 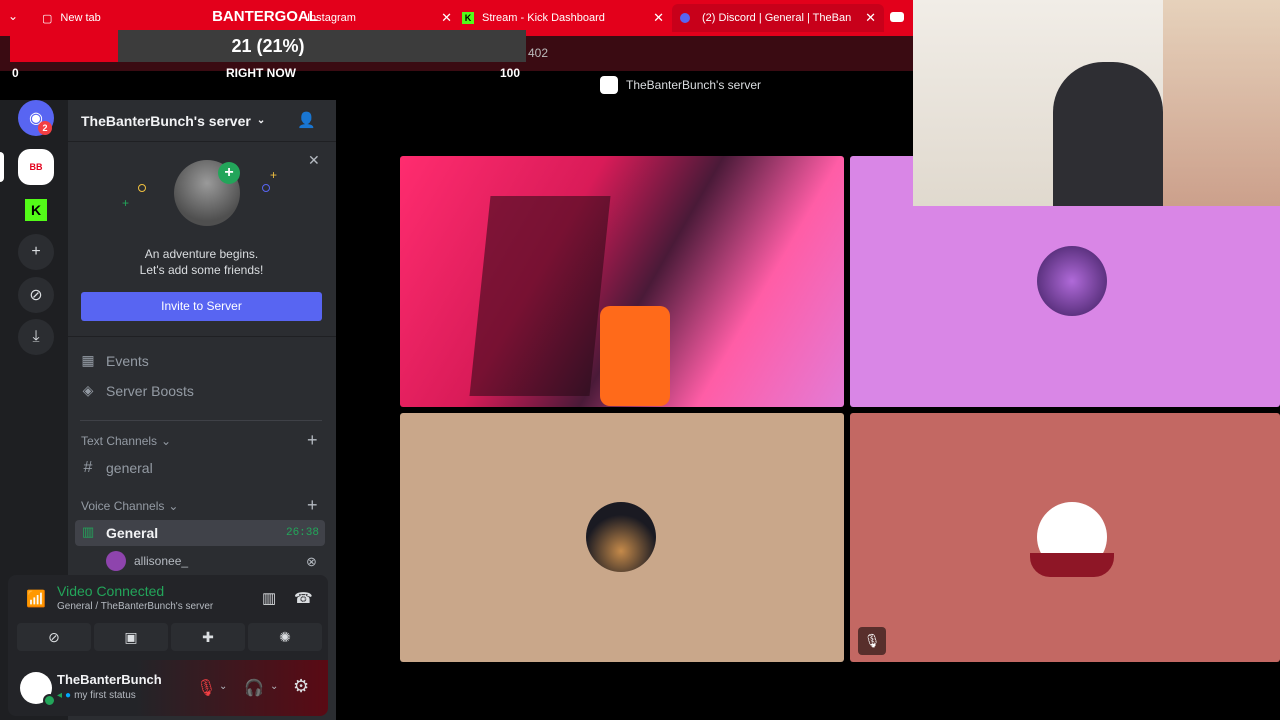 I want to click on soundboard-button: ✺, so click(x=285, y=637).